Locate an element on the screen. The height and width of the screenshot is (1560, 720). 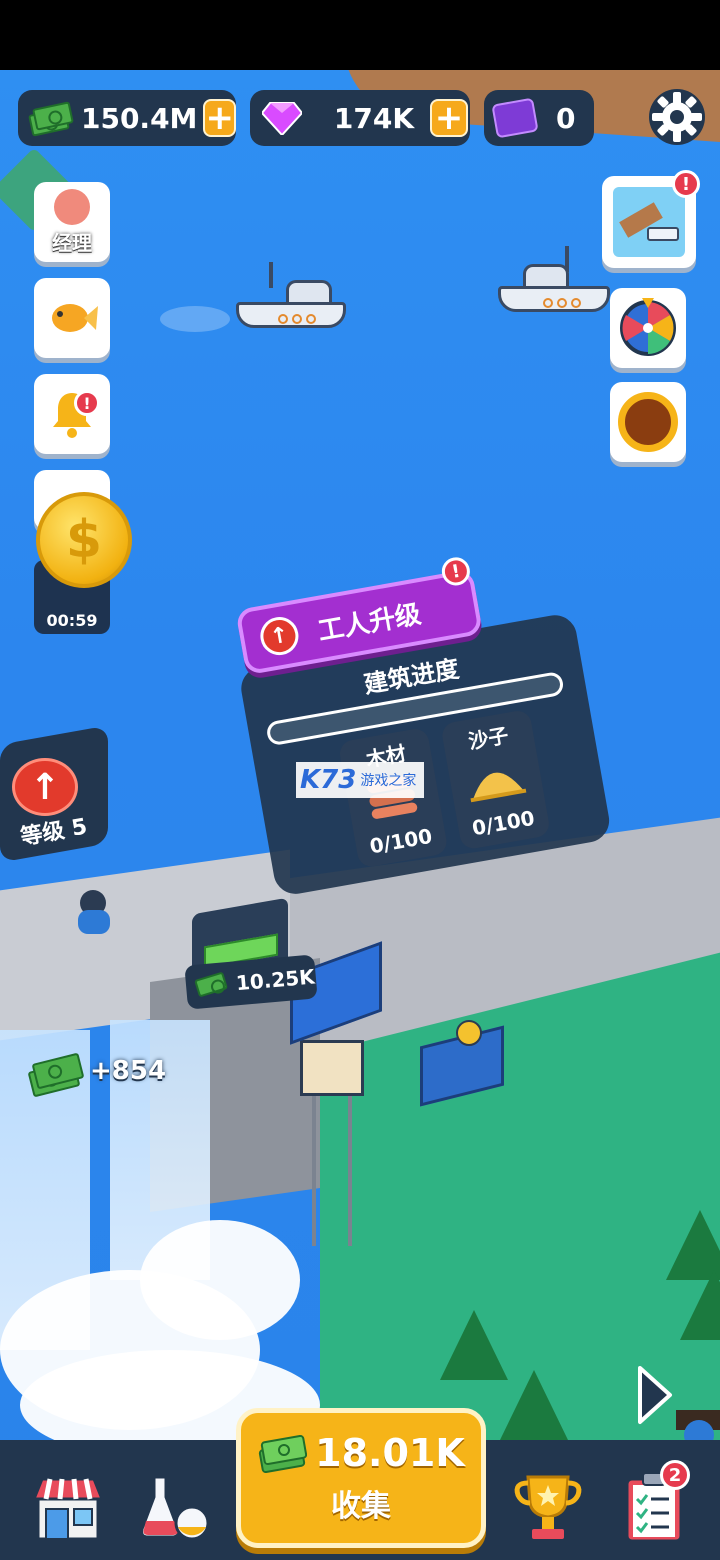
trophy-button is located at coordinates (548, 1507).